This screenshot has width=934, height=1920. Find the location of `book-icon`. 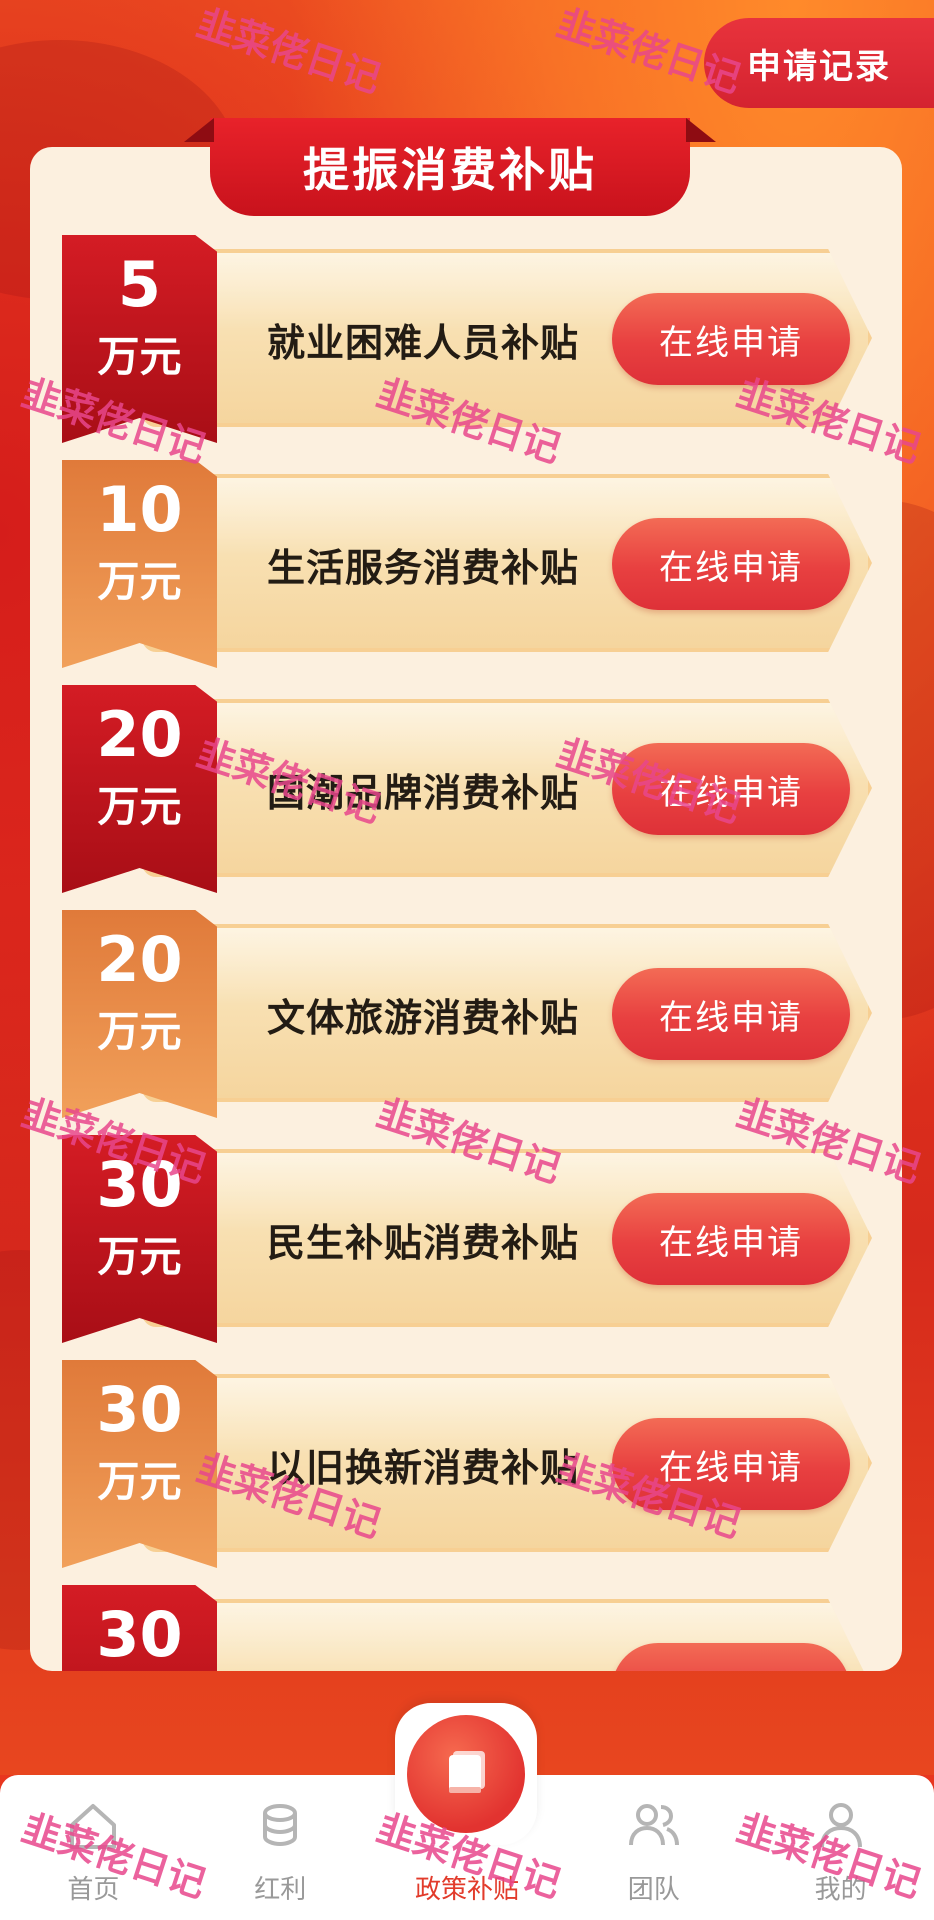

book-icon is located at coordinates (467, 1772).